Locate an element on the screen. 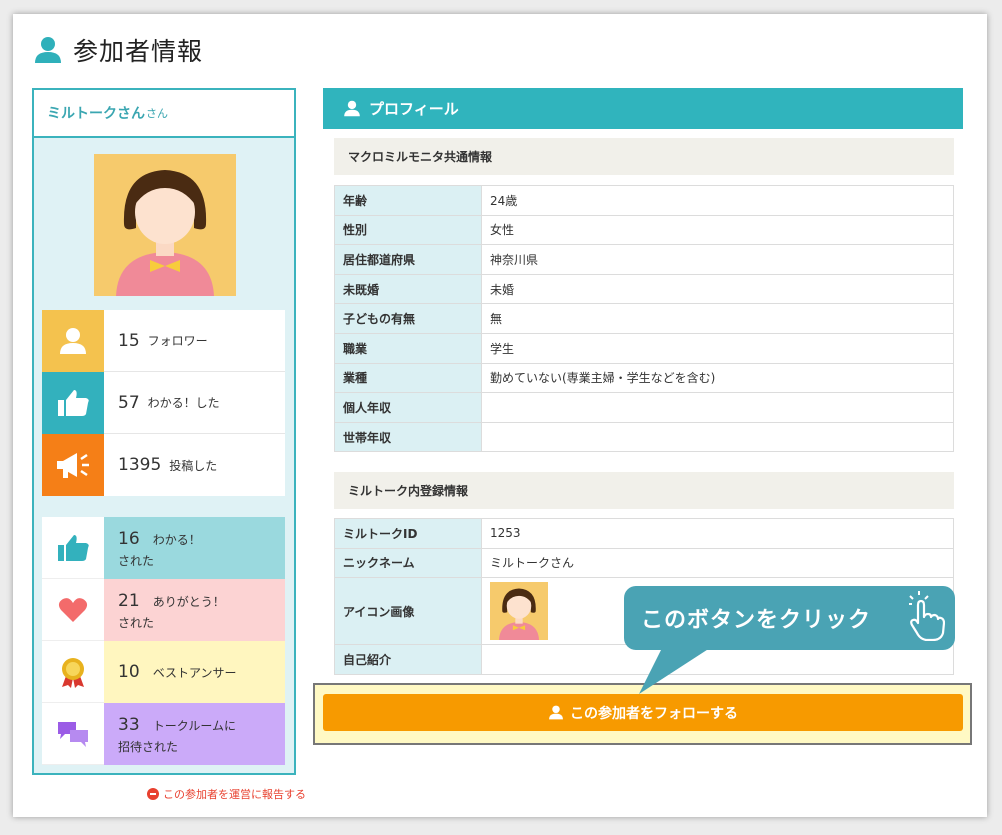 This screenshot has width=1002, height=835. row-value: 女性 is located at coordinates (717, 230).